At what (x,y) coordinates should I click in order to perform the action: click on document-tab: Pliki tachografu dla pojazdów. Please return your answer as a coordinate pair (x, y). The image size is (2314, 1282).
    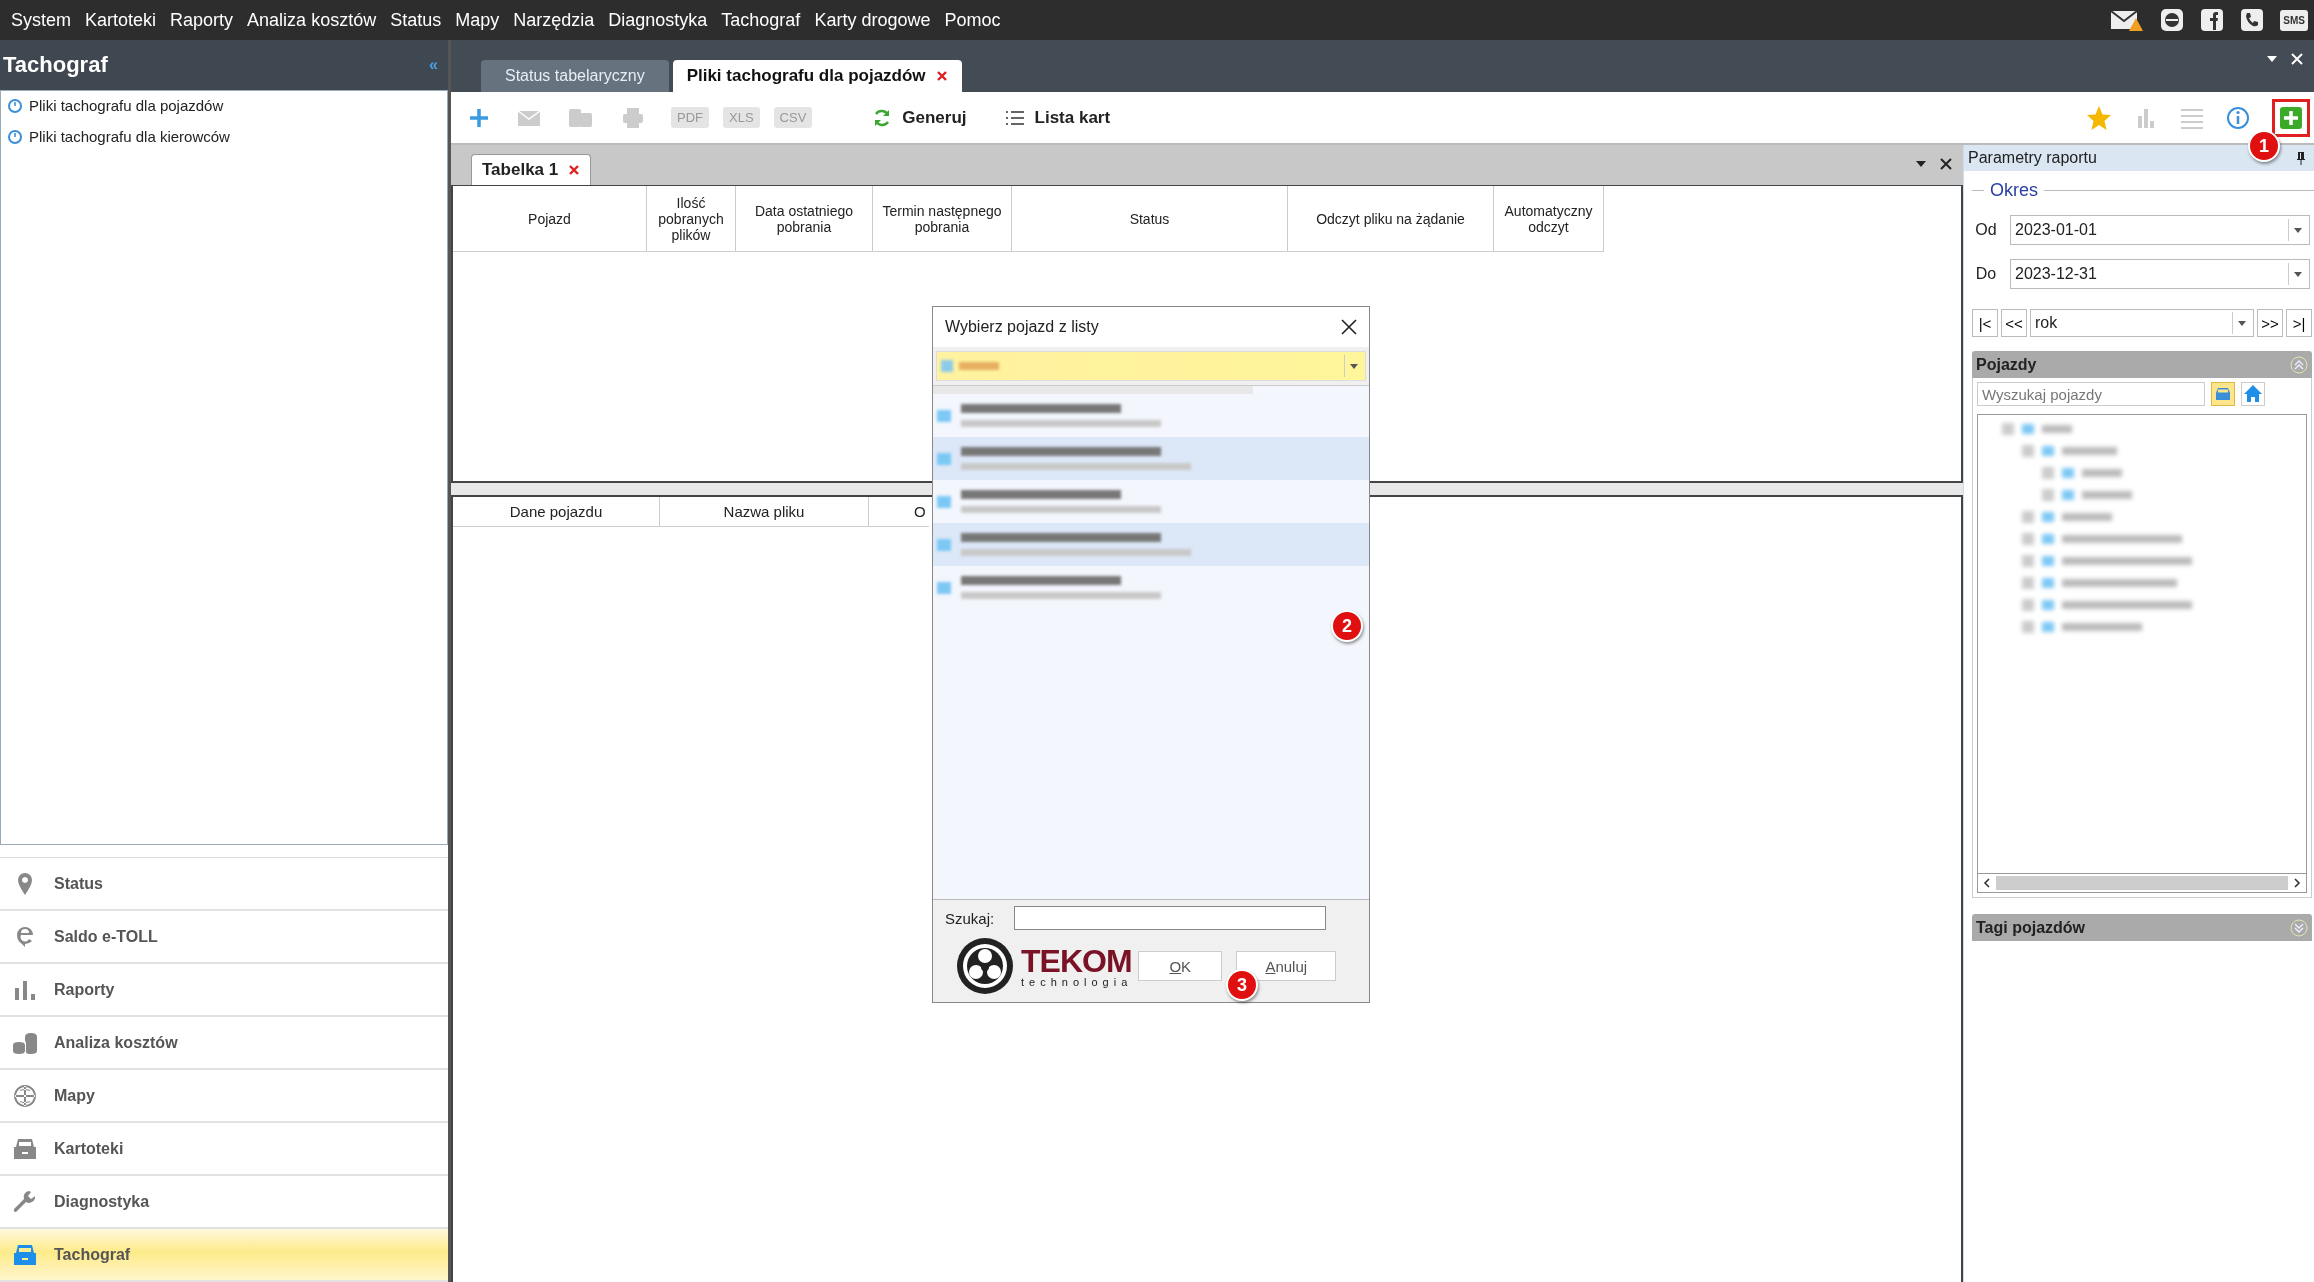
    Looking at the image, I should click on (817, 76).